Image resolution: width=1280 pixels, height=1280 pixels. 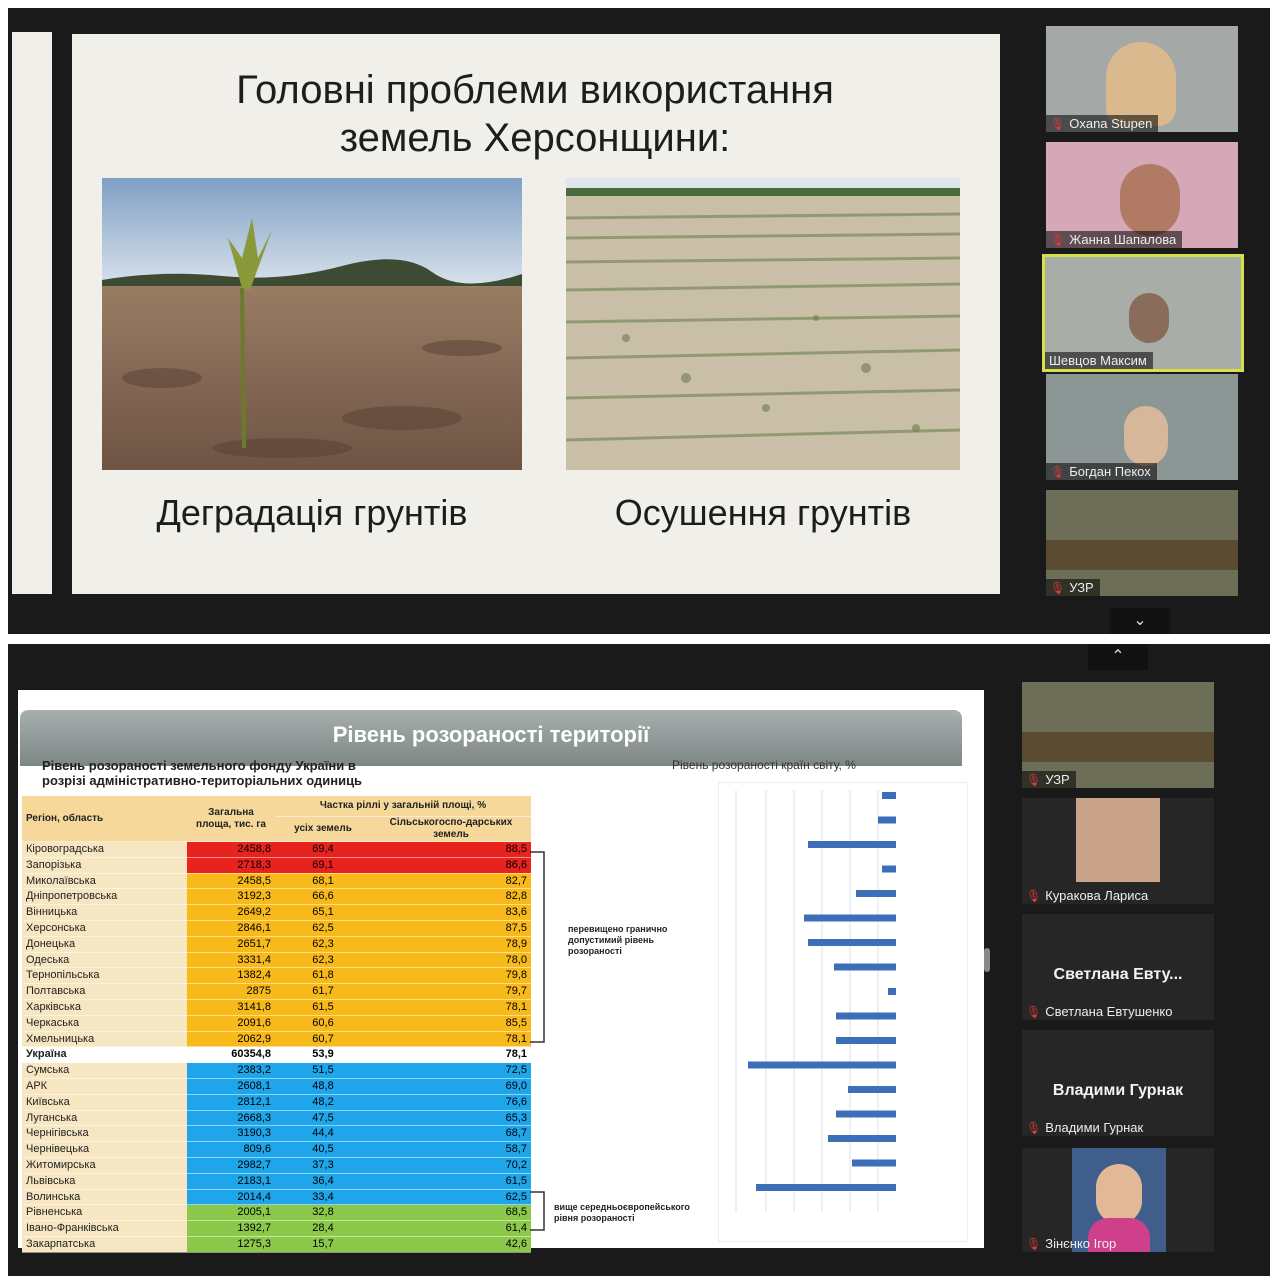 What do you see at coordinates (323, 1086) in the screenshot?
I see `table-cell-all: 48,8` at bounding box center [323, 1086].